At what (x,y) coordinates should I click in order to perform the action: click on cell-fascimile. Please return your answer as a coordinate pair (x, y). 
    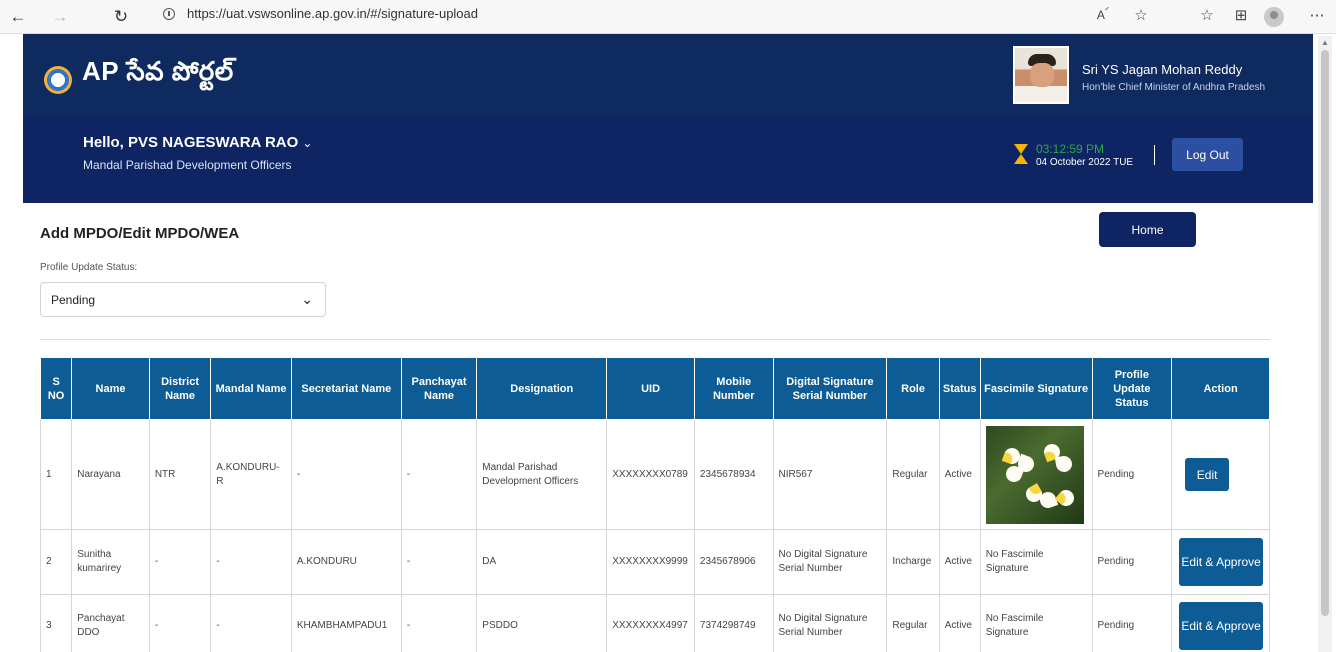
    Looking at the image, I should click on (1036, 474).